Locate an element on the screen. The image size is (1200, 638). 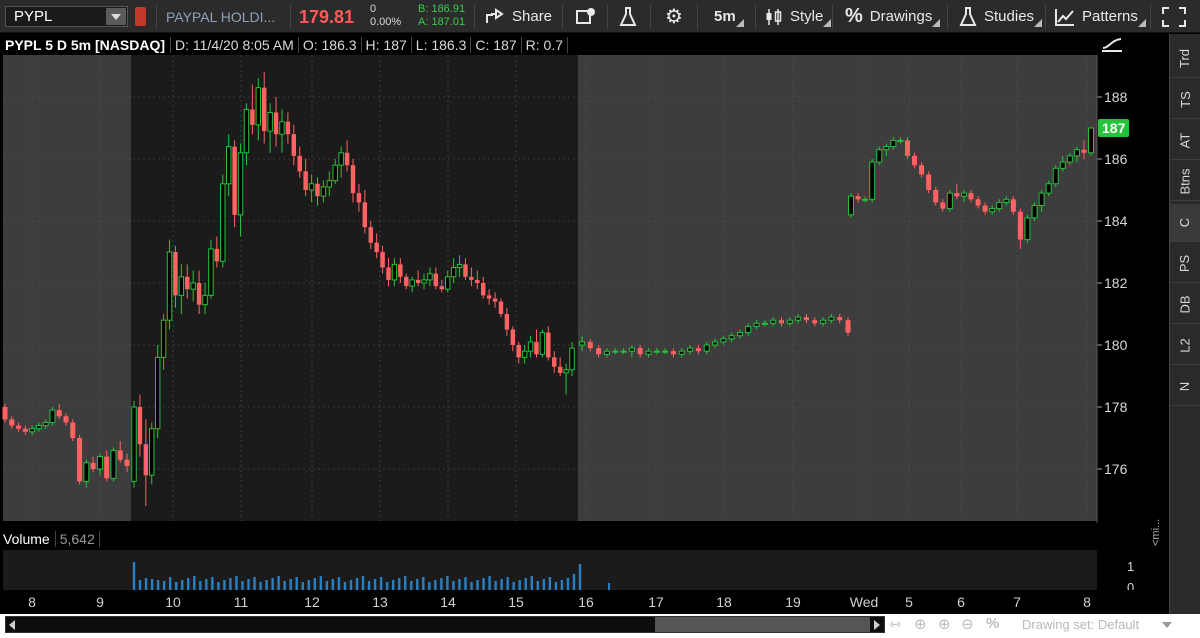
sidebar-tab-at: AT is located at coordinates (1185, 141).